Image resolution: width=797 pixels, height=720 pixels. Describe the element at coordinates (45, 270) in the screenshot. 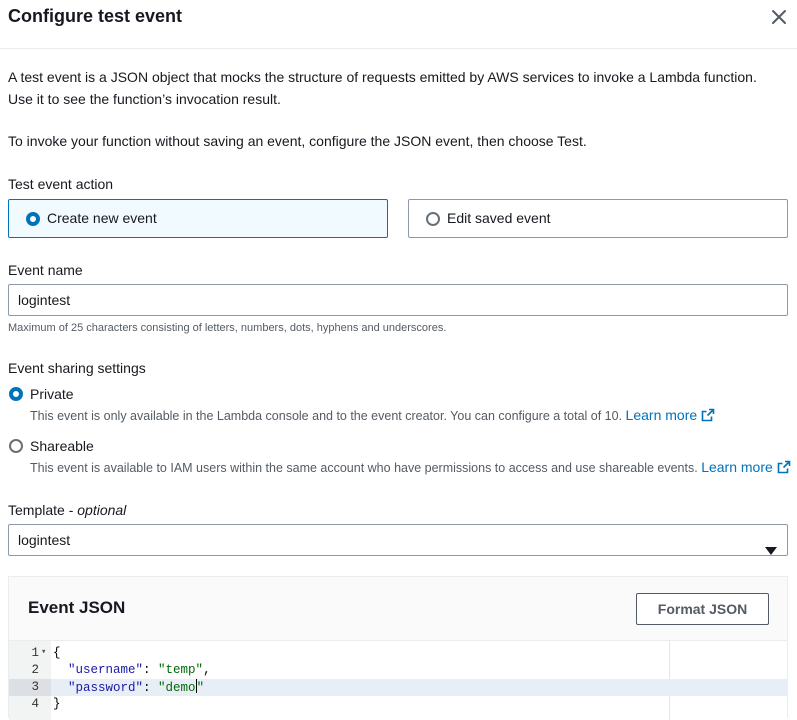

I see `event-name-label: Event name` at that location.